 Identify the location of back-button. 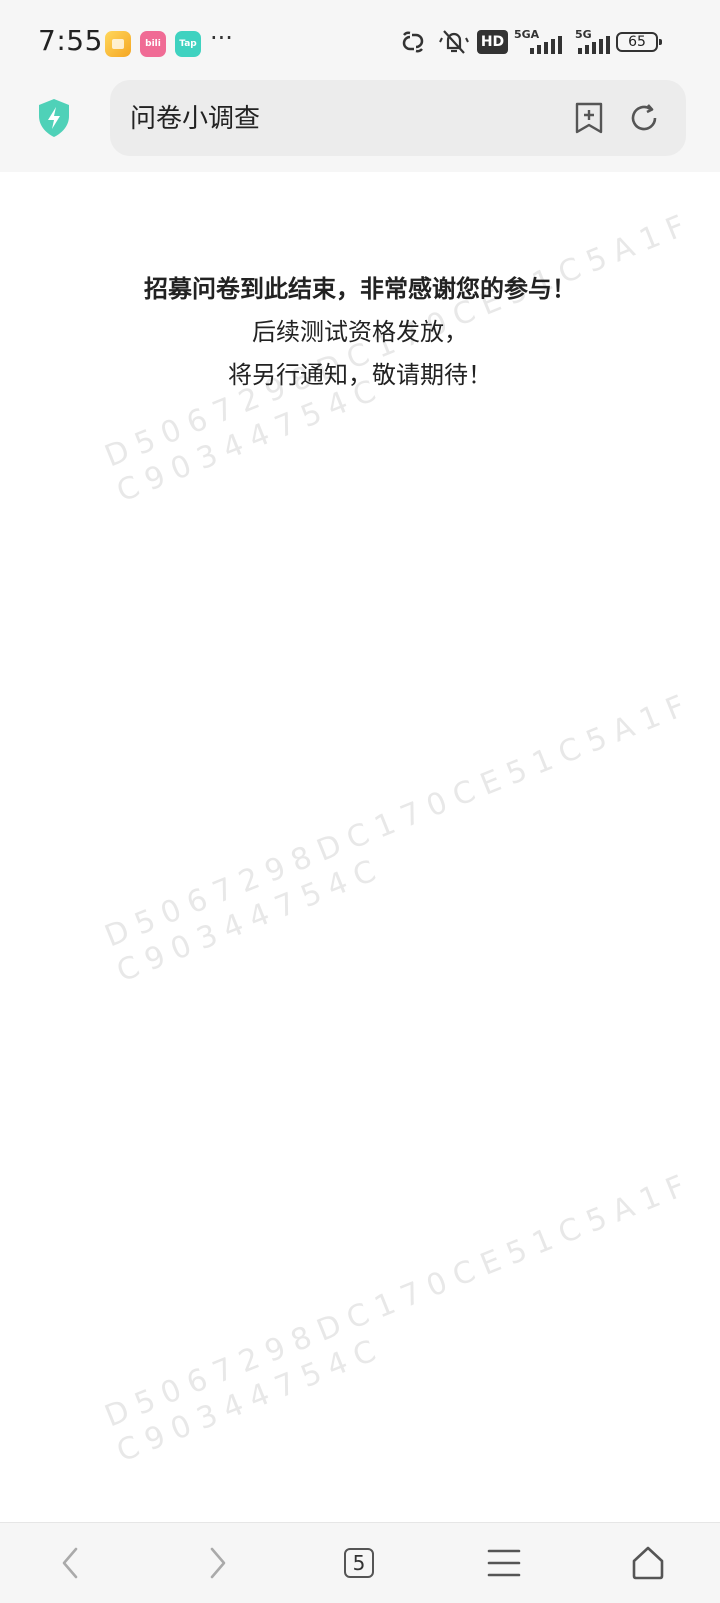
(70, 1563).